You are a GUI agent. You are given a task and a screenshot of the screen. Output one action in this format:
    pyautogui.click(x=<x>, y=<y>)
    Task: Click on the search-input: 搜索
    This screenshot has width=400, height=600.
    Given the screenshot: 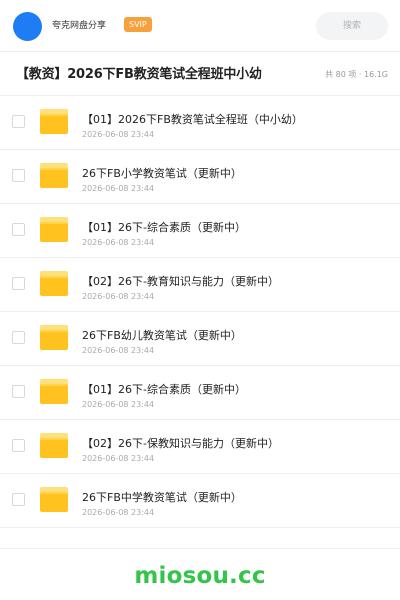 What is the action you would take?
    pyautogui.click(x=352, y=26)
    